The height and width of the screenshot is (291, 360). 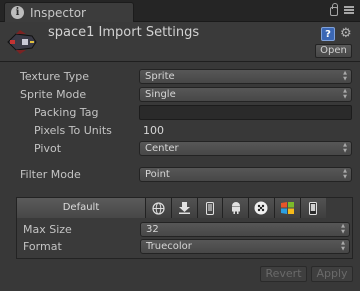 I want to click on info-icon: i, so click(x=17, y=12).